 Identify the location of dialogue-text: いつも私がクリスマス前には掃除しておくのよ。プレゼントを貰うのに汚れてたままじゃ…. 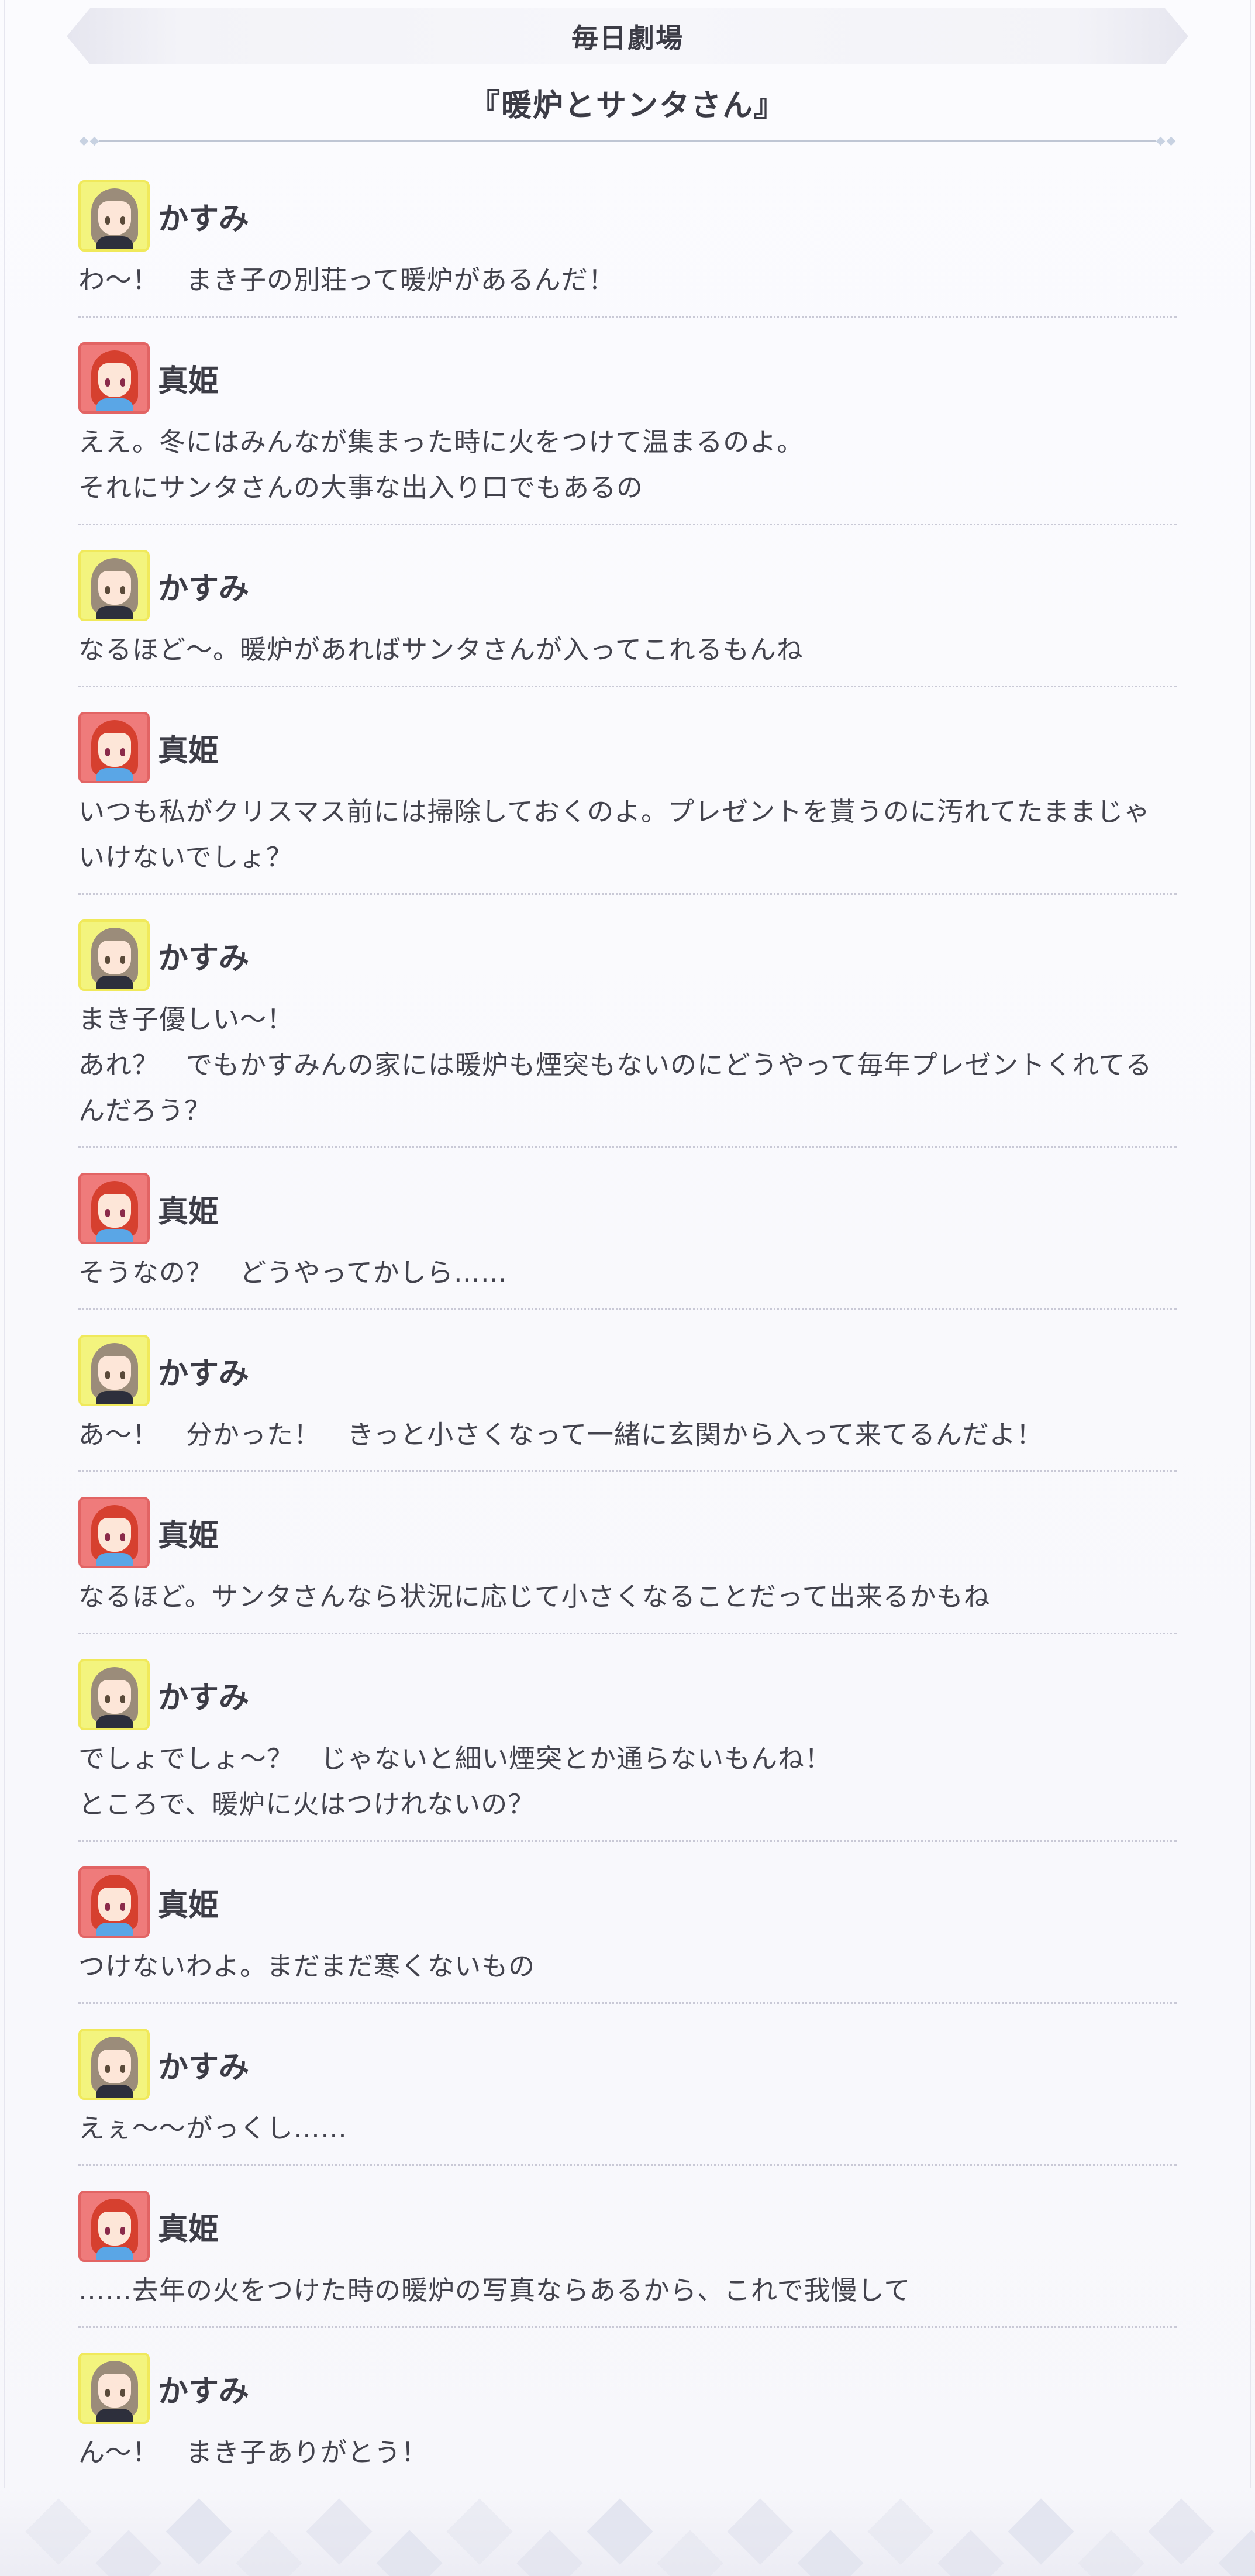
(627, 834).